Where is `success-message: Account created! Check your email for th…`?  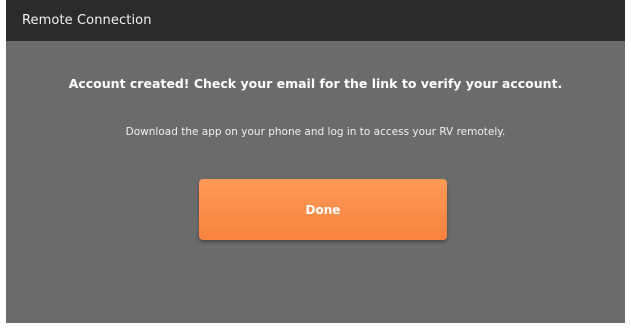
success-message: Account created! Check your email for th… is located at coordinates (315, 83).